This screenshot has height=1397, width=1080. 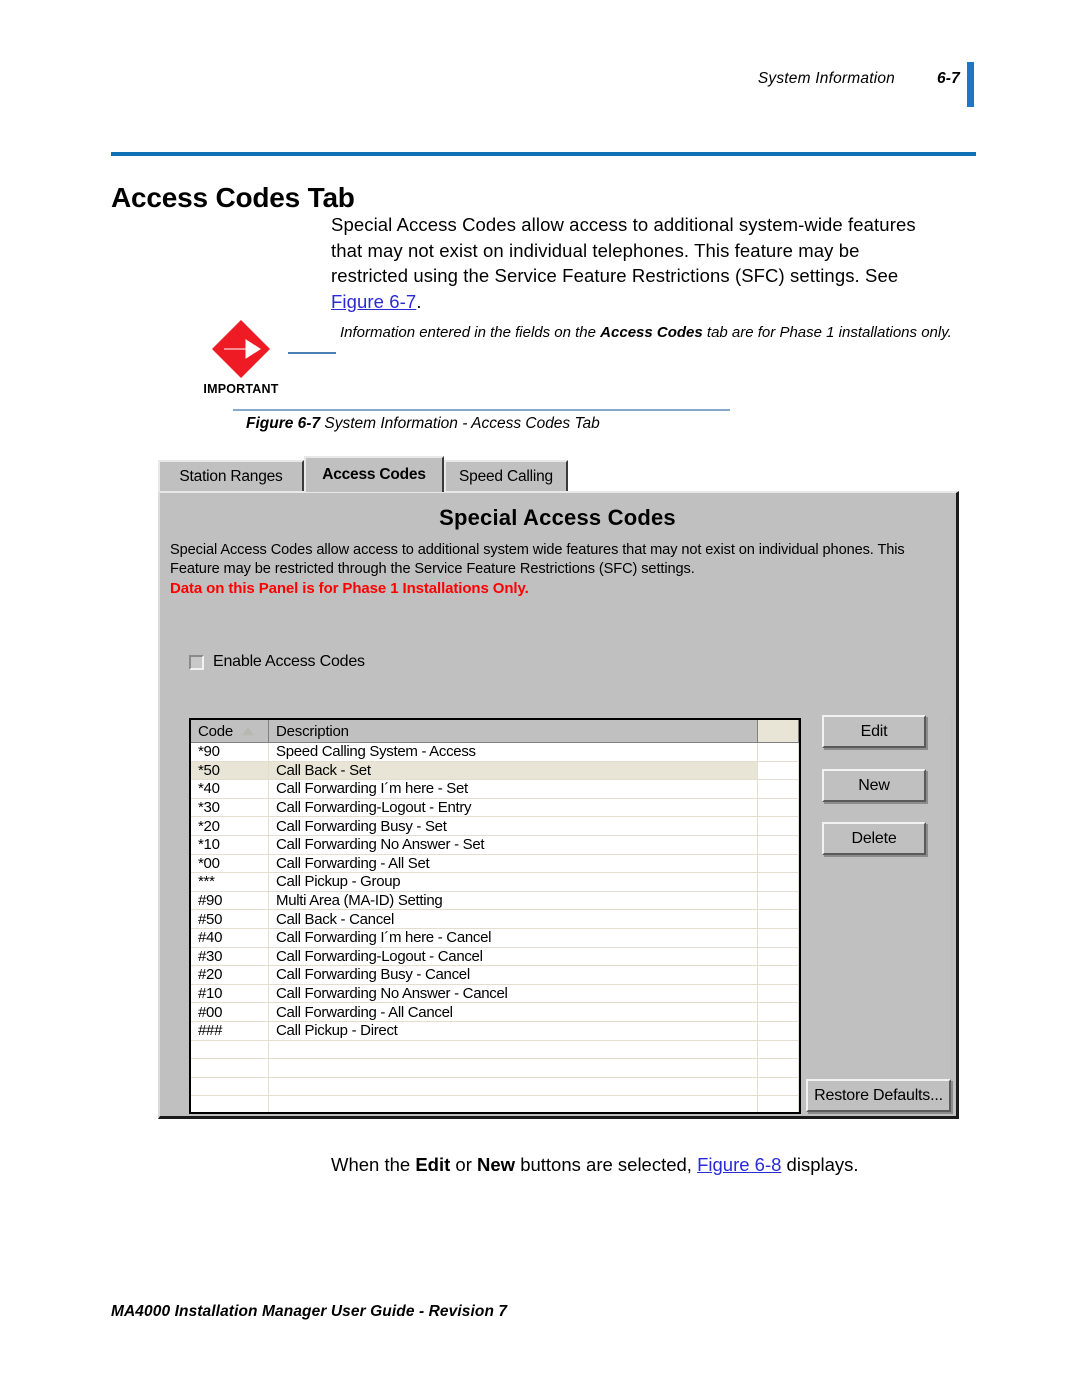 I want to click on tab-speed-calling: Speed Calling, so click(x=506, y=475).